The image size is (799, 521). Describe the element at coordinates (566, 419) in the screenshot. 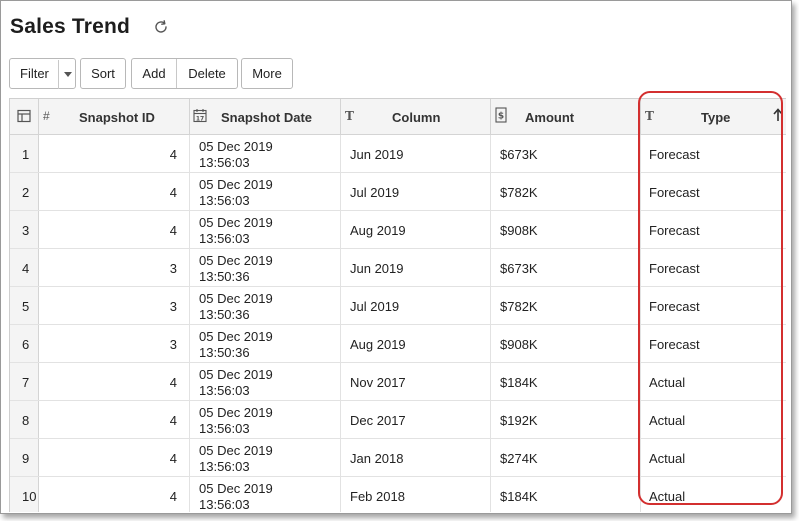

I see `amount-cell: $192K` at that location.